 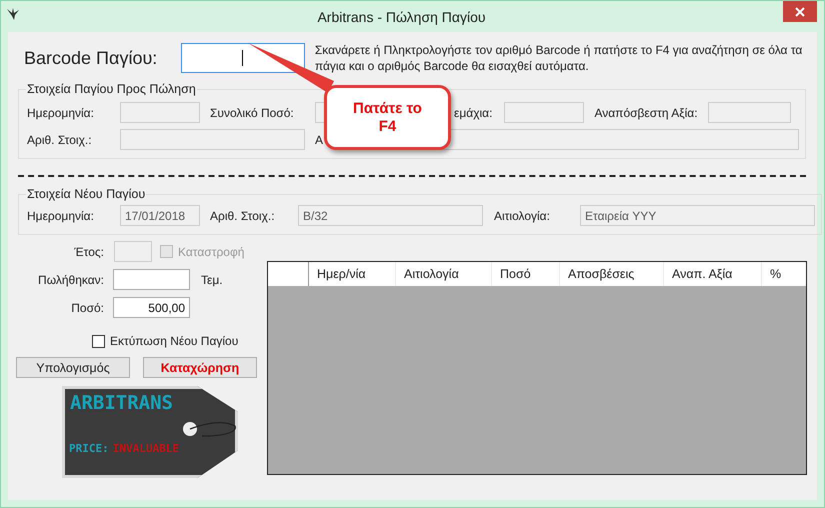 I want to click on window-title: Arbitrans - Πώληση Παγίου, so click(x=401, y=17).